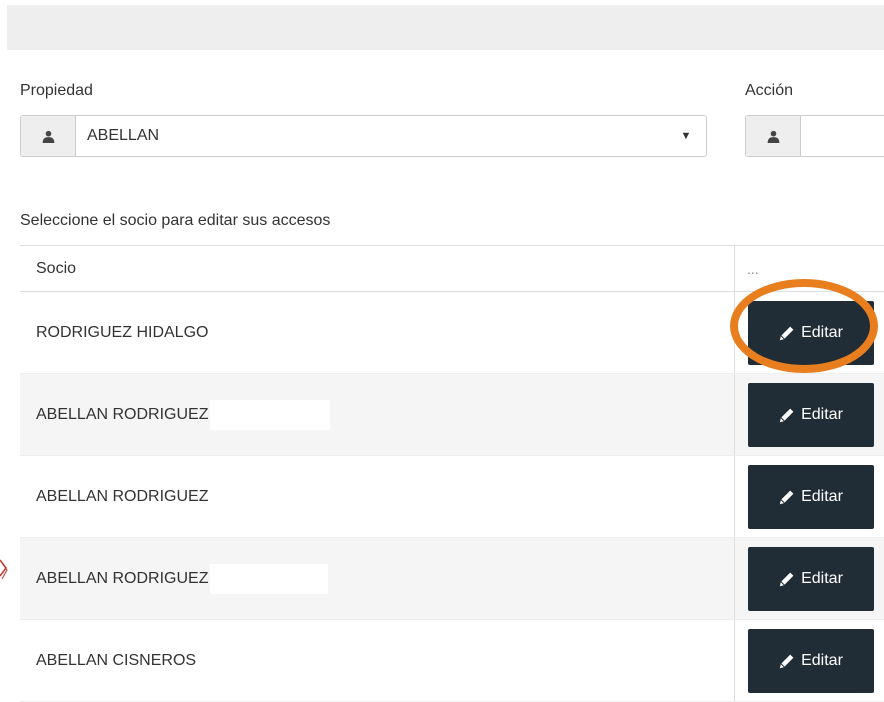 The height and width of the screenshot is (702, 884). Describe the element at coordinates (842, 136) in the screenshot. I see `accion-value` at that location.